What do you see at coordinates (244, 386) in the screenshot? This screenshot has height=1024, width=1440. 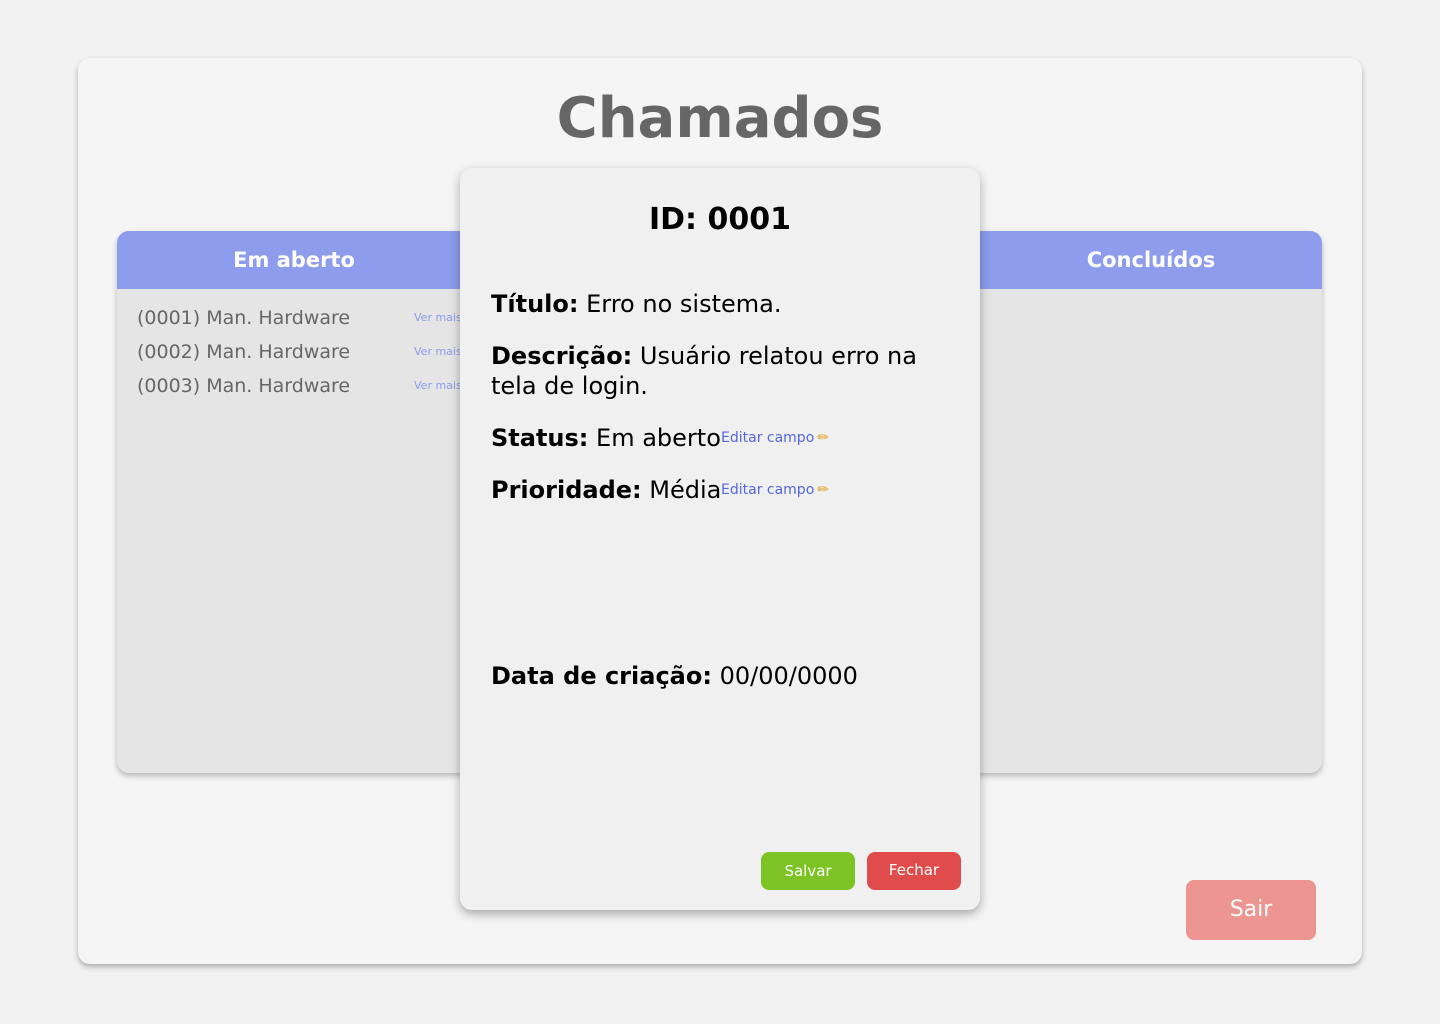 I see `ticket-label: (0003) Man. Hardware` at bounding box center [244, 386].